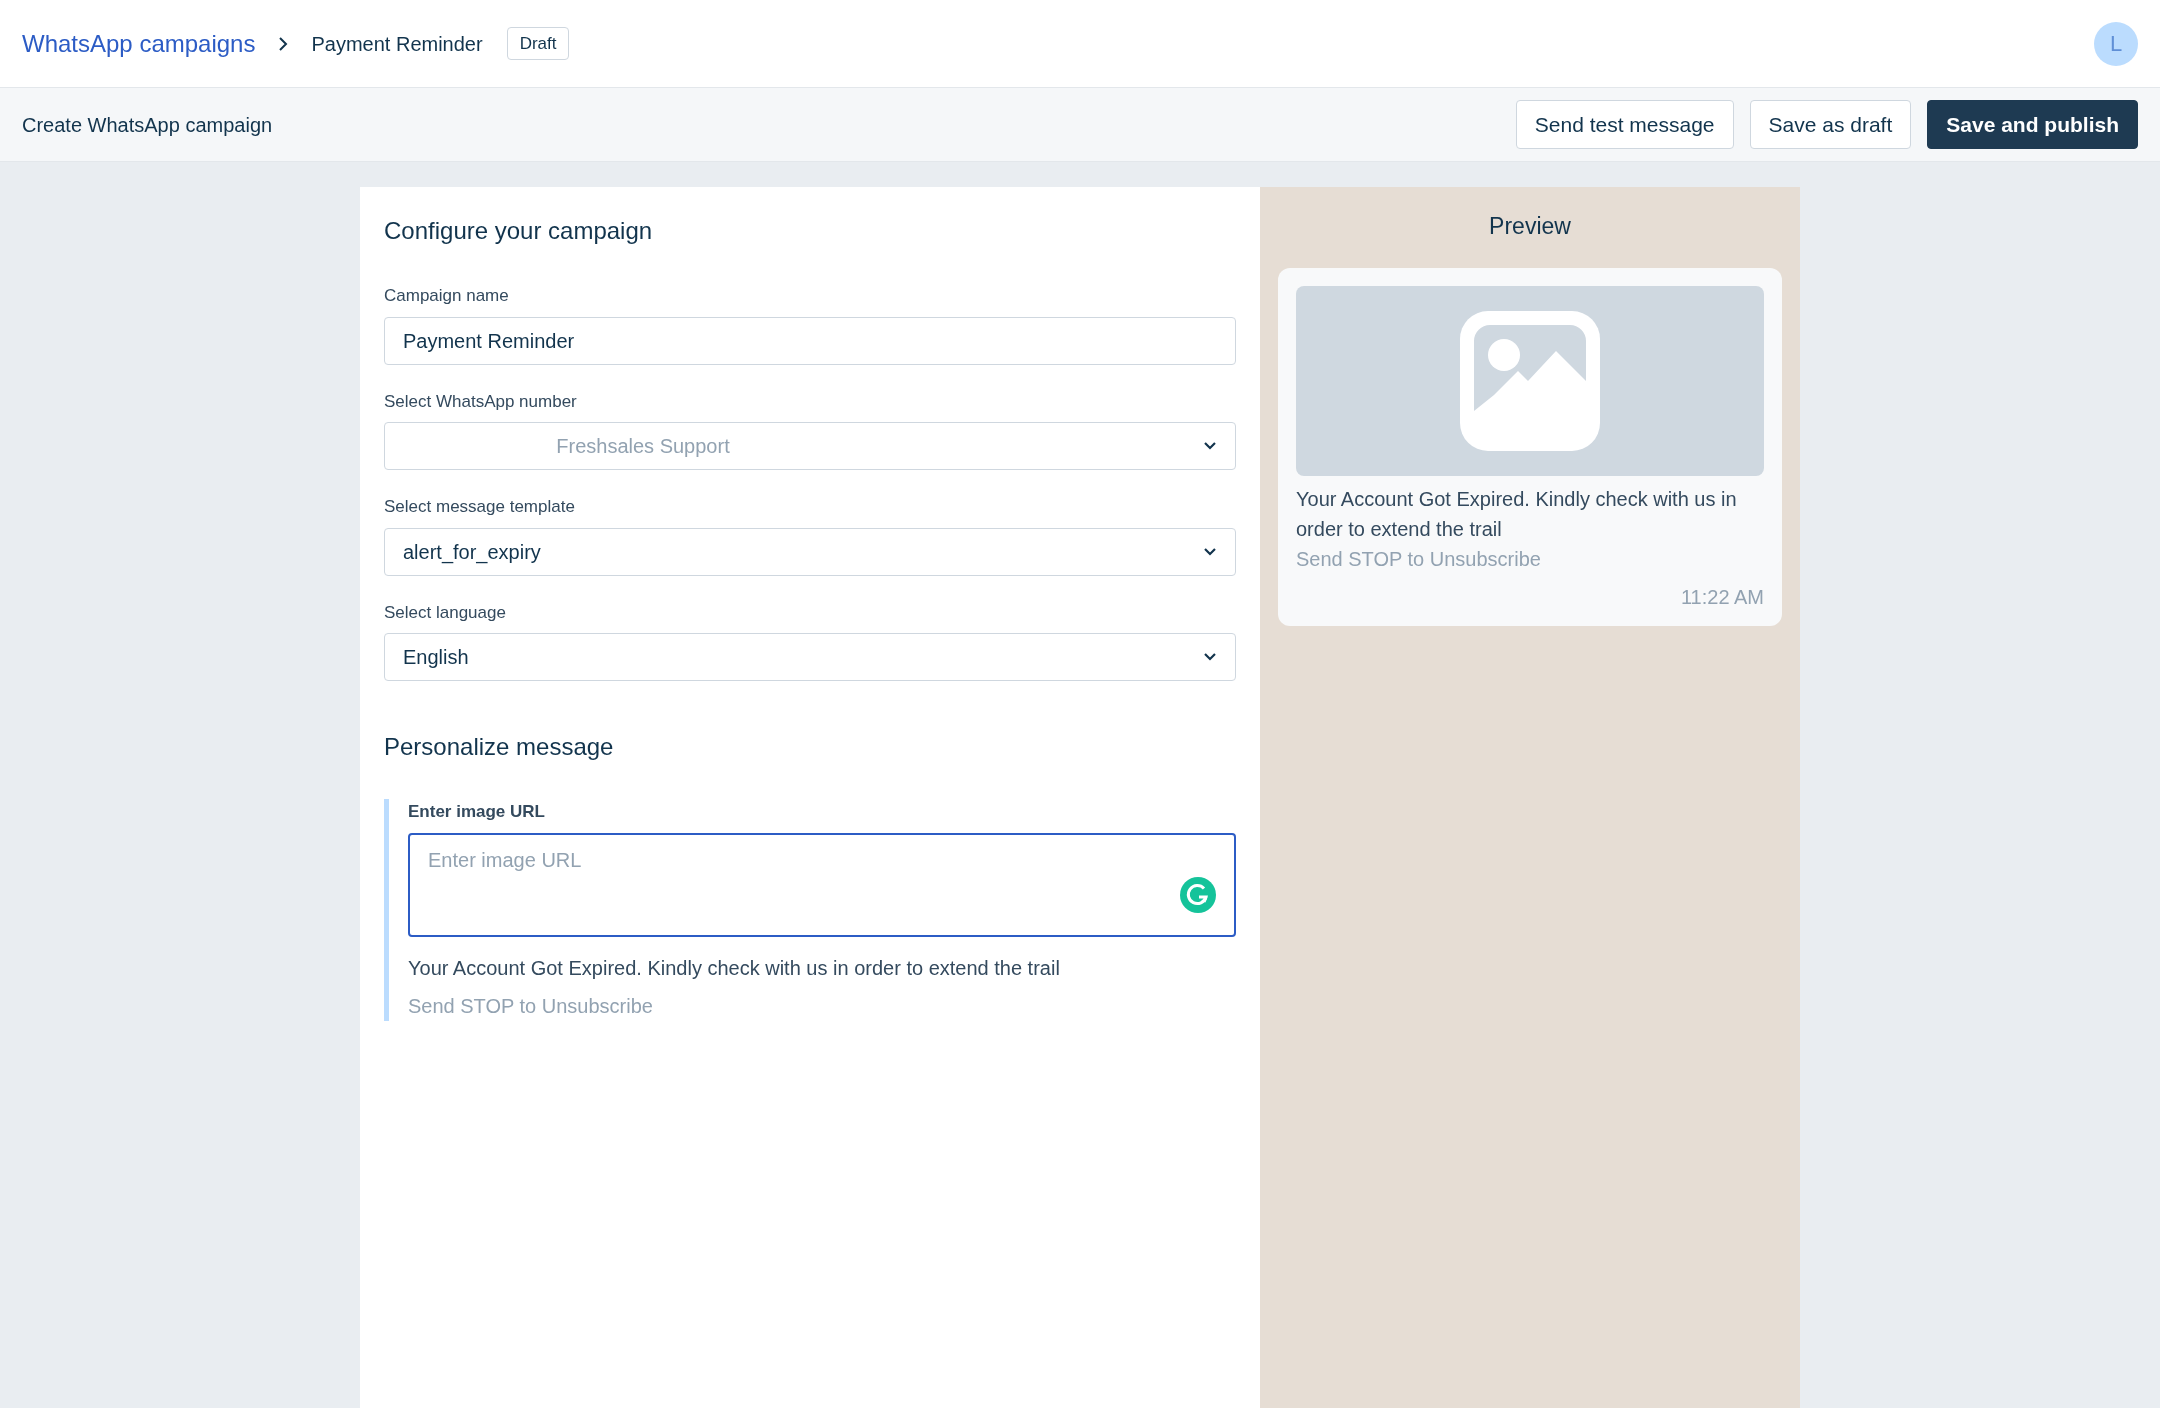 The width and height of the screenshot is (2160, 1408). I want to click on toolbar-button: Save as draft, so click(1830, 124).